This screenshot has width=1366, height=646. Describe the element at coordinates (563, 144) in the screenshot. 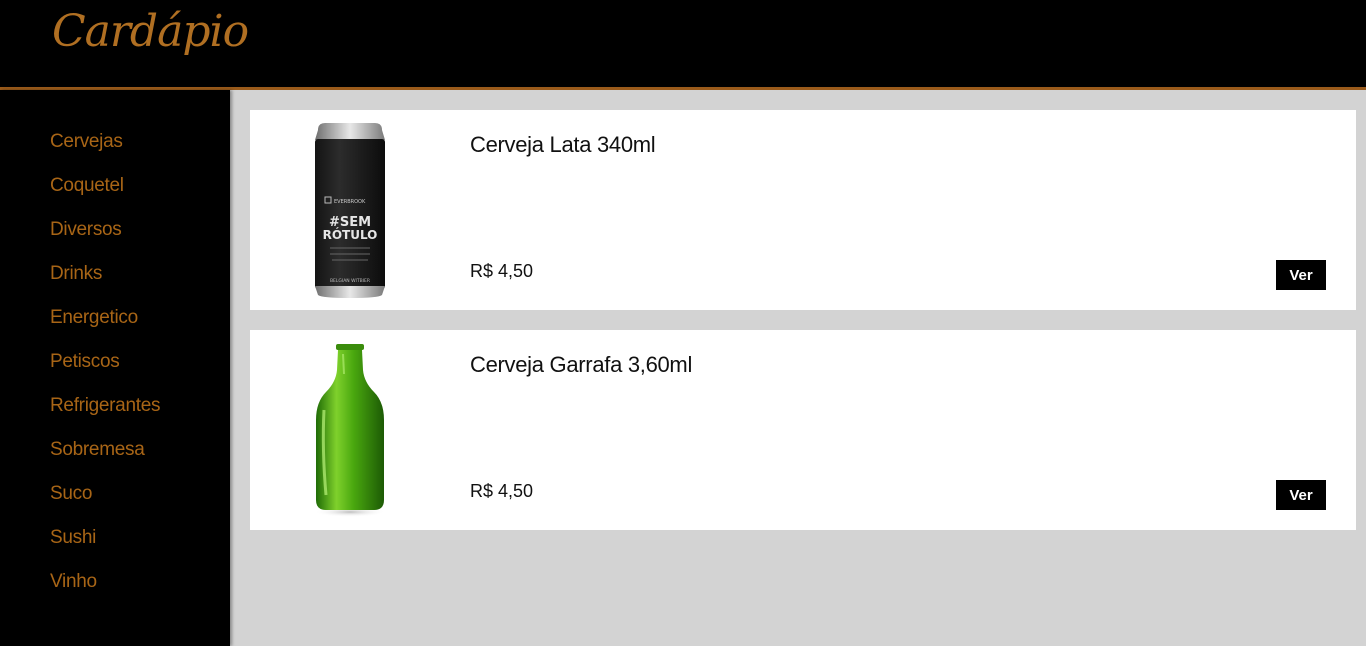

I see `product-name: Cerveja Lata 340ml` at that location.